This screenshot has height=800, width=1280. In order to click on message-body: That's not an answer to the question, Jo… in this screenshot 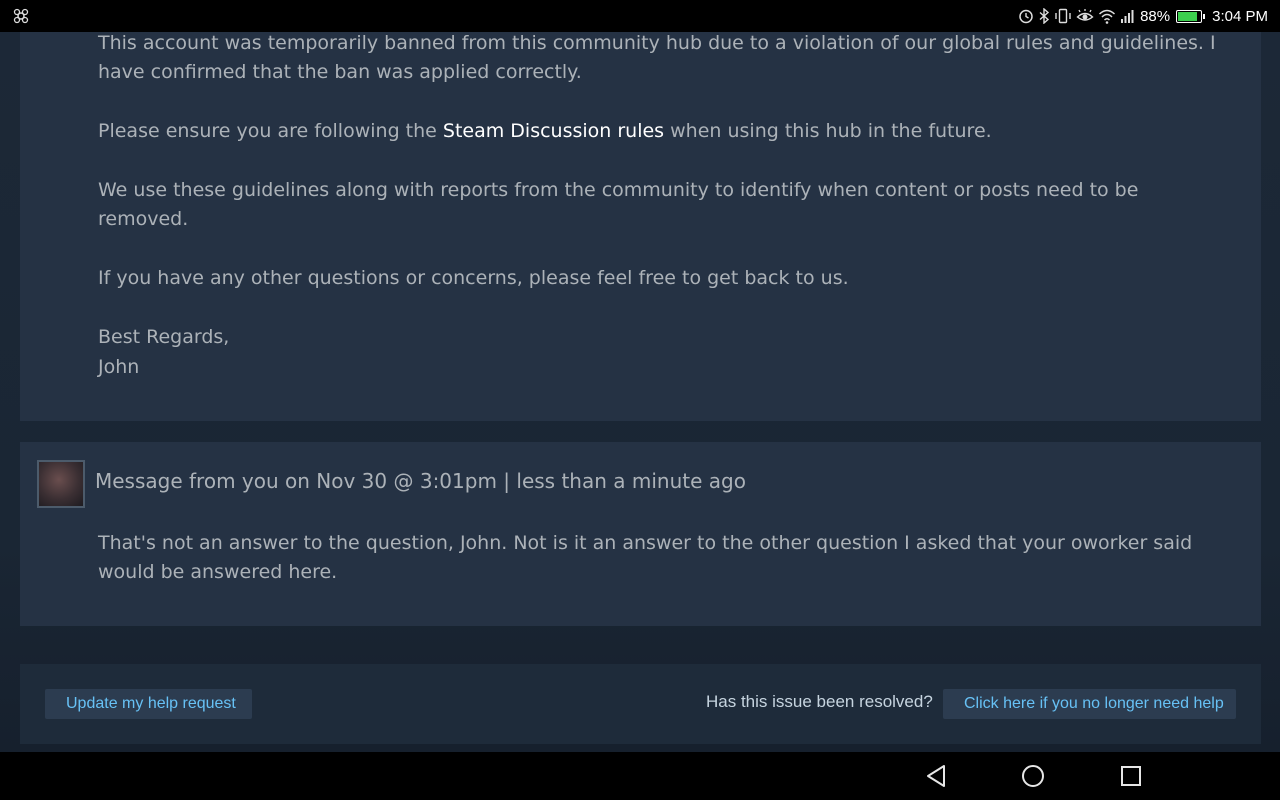, I will do `click(645, 557)`.